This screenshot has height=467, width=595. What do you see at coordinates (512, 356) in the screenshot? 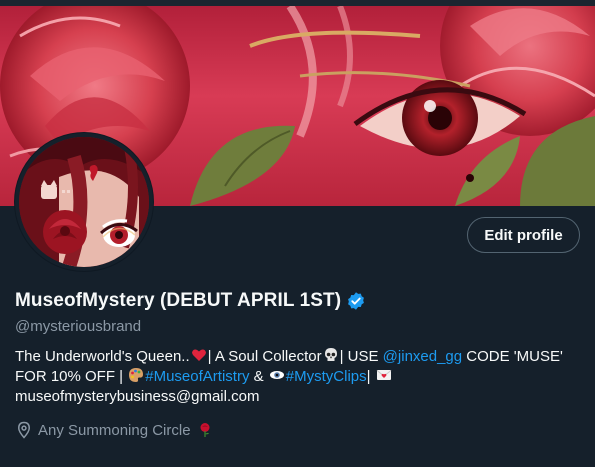
I see `bio-text: CODE 'MUSE'` at bounding box center [512, 356].